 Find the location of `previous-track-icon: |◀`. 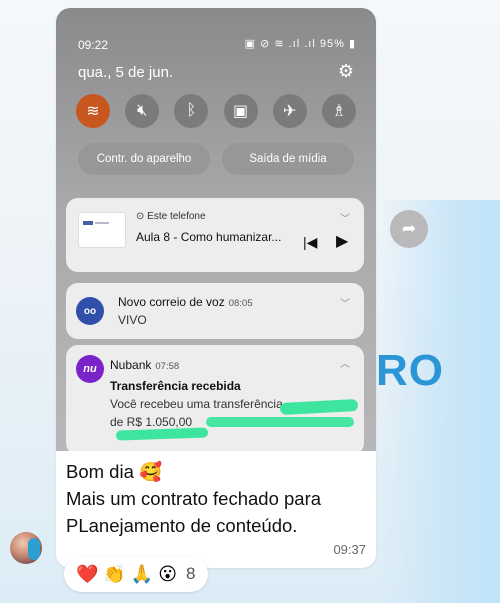

previous-track-icon: |◀ is located at coordinates (310, 242).